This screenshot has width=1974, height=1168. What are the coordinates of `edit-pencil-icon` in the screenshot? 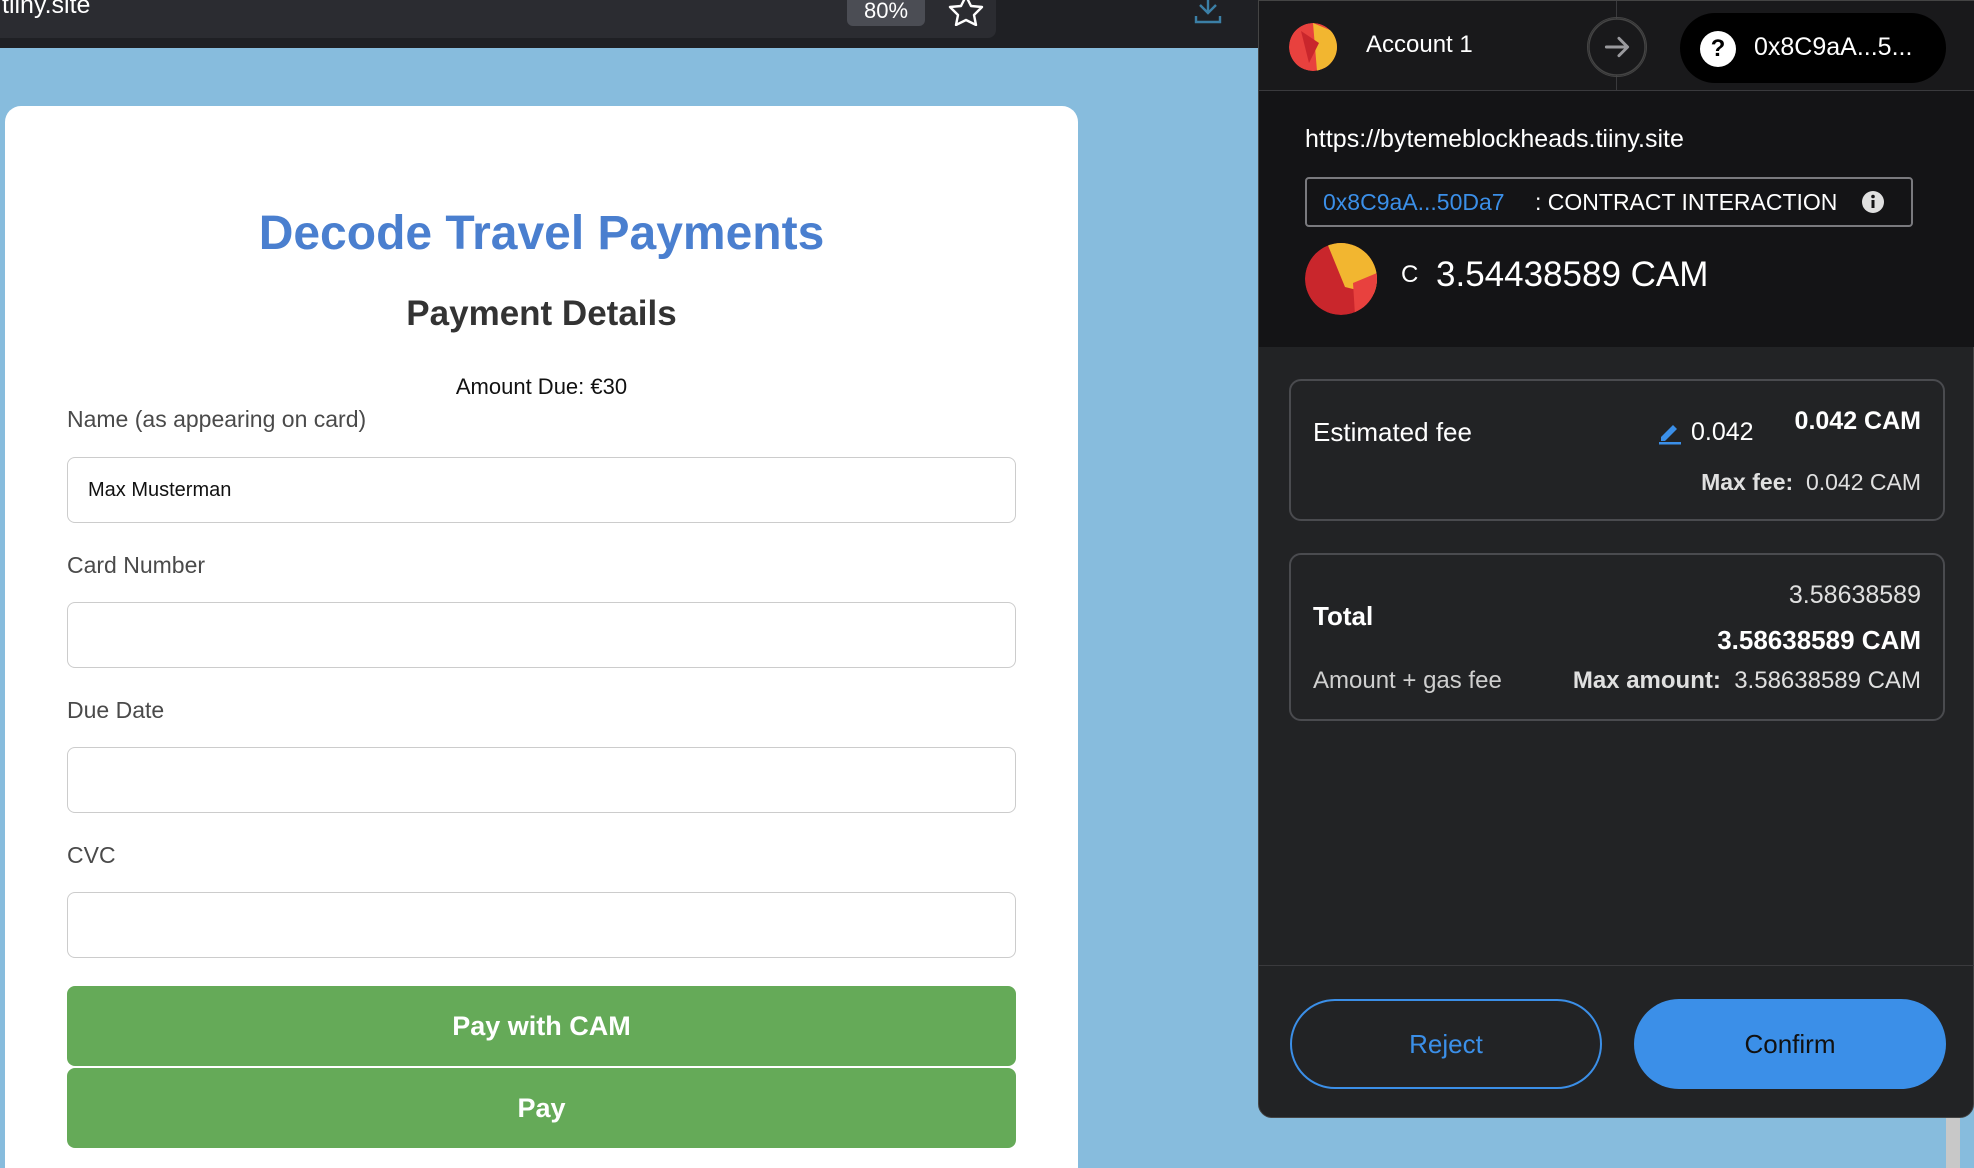 It's located at (1669, 431).